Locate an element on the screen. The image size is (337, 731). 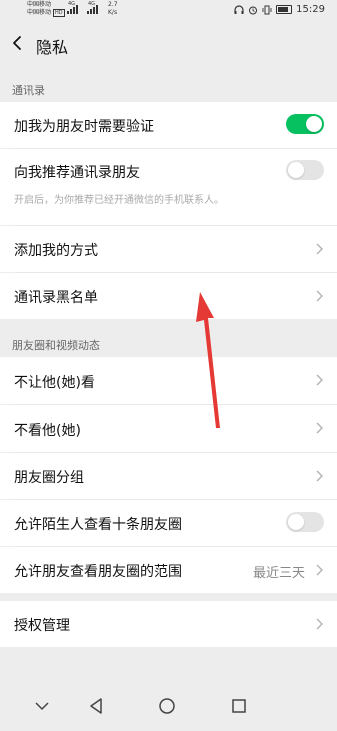
network-speed: 2.7 K/s is located at coordinates (113, 9).